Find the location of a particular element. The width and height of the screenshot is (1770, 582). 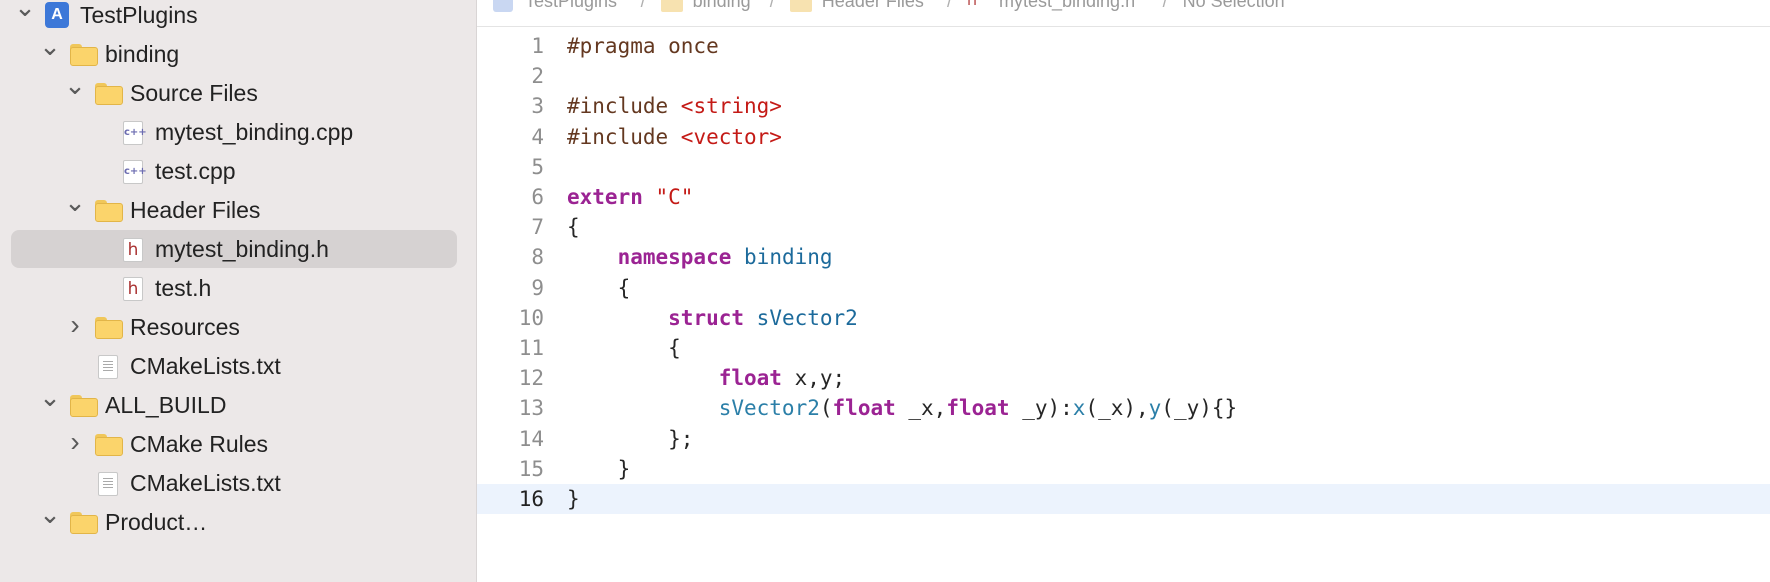

navigator-item-label: TestPlugins is located at coordinates (139, 15).